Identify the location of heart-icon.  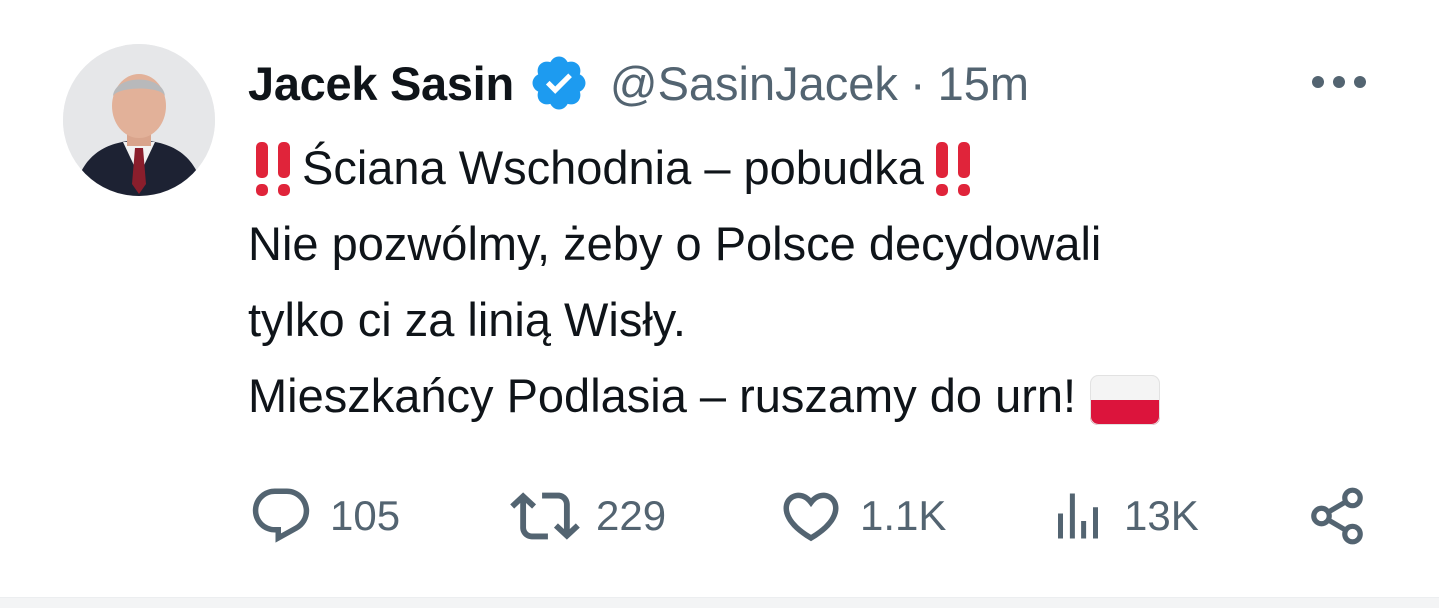
(811, 517).